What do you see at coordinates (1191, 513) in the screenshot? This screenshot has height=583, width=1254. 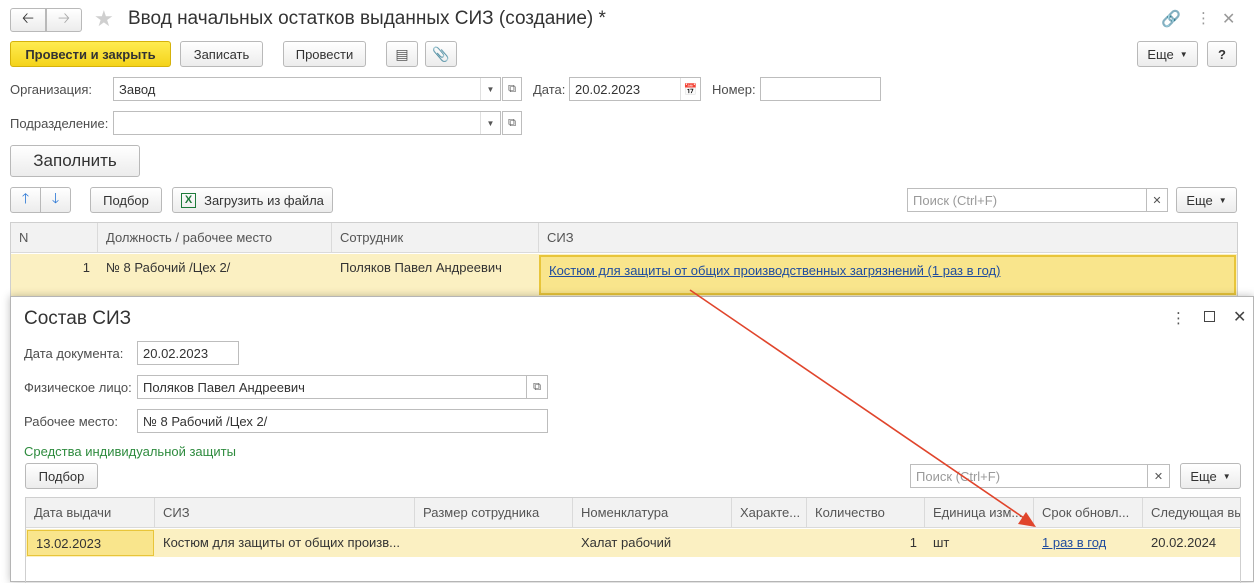 I see `col-header-next-issue: Следующая вы` at bounding box center [1191, 513].